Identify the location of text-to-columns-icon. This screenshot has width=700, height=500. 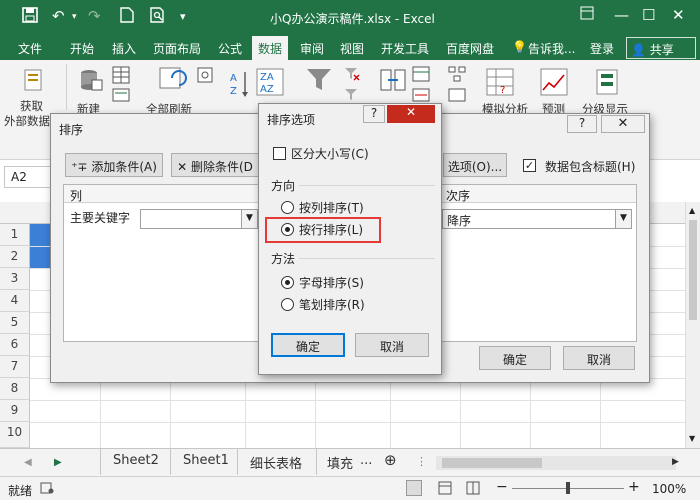
(393, 78).